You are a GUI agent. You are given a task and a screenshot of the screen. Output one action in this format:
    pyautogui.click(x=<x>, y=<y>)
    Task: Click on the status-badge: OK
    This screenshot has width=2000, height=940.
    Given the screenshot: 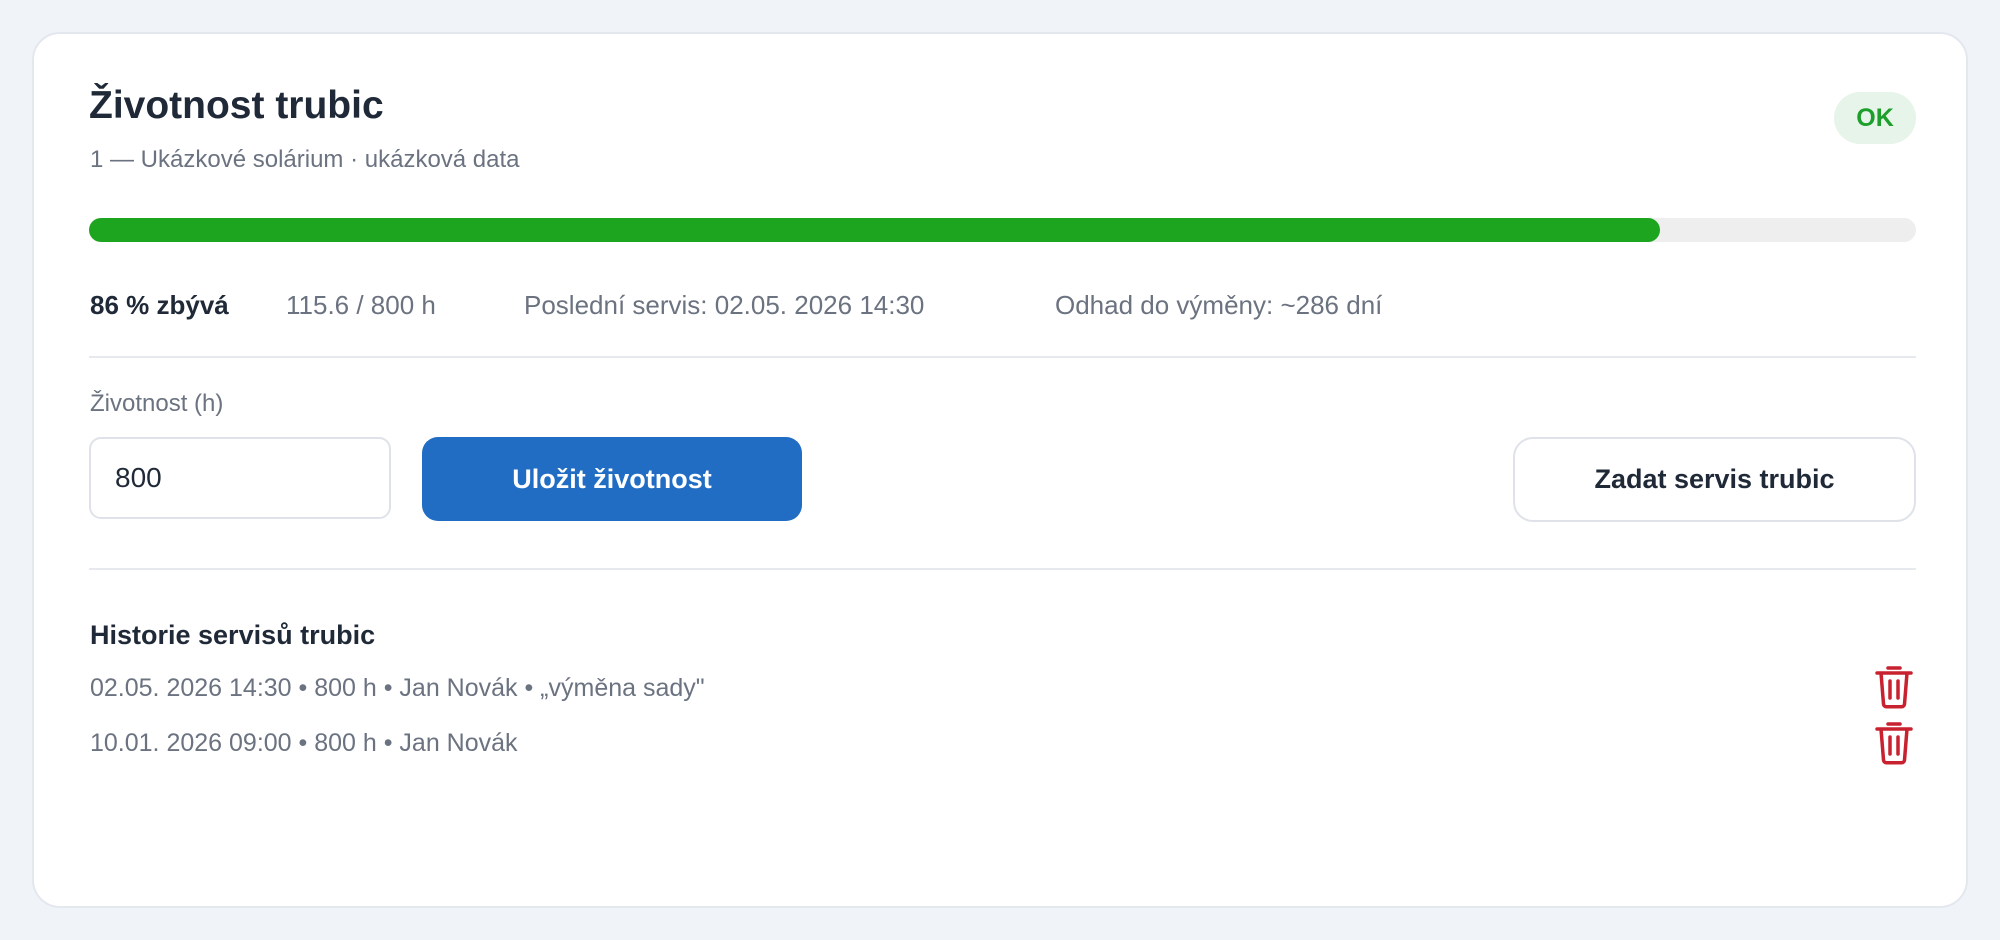 What is the action you would take?
    pyautogui.click(x=1875, y=118)
    